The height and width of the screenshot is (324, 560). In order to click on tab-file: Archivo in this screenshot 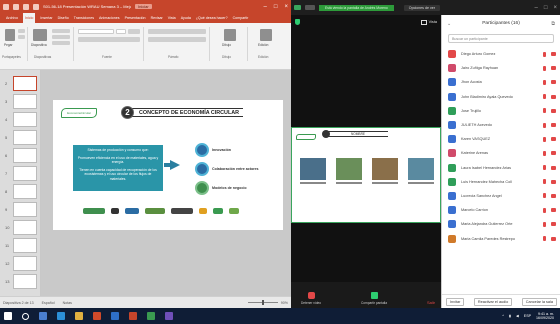, I will do `click(12, 18)`.